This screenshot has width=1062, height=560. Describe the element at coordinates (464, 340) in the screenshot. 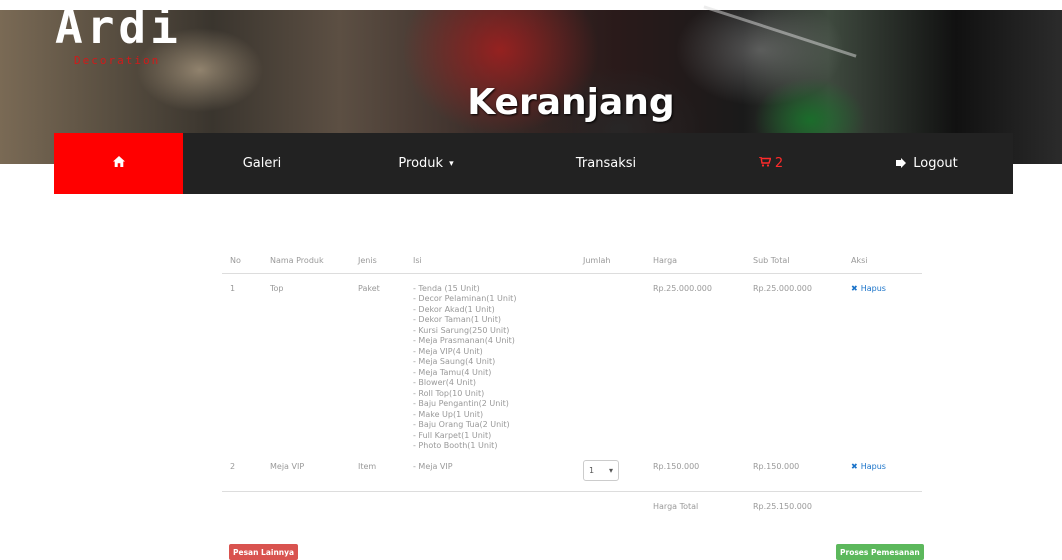

I see `isi-item: - Meja Prasmanan(4 Unit)` at that location.